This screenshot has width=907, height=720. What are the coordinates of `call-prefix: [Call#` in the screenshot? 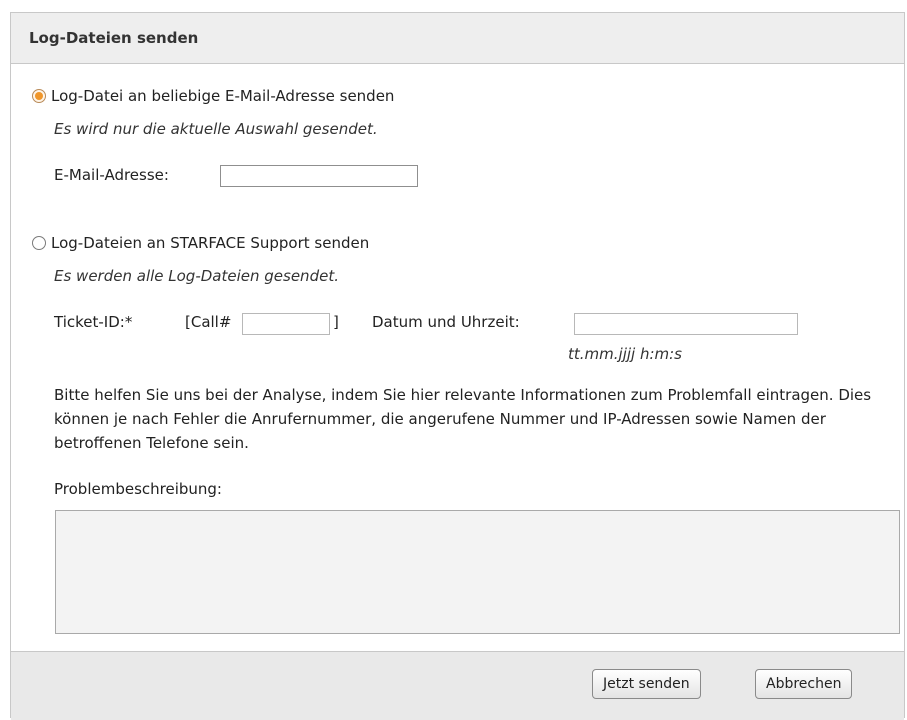 It's located at (208, 322).